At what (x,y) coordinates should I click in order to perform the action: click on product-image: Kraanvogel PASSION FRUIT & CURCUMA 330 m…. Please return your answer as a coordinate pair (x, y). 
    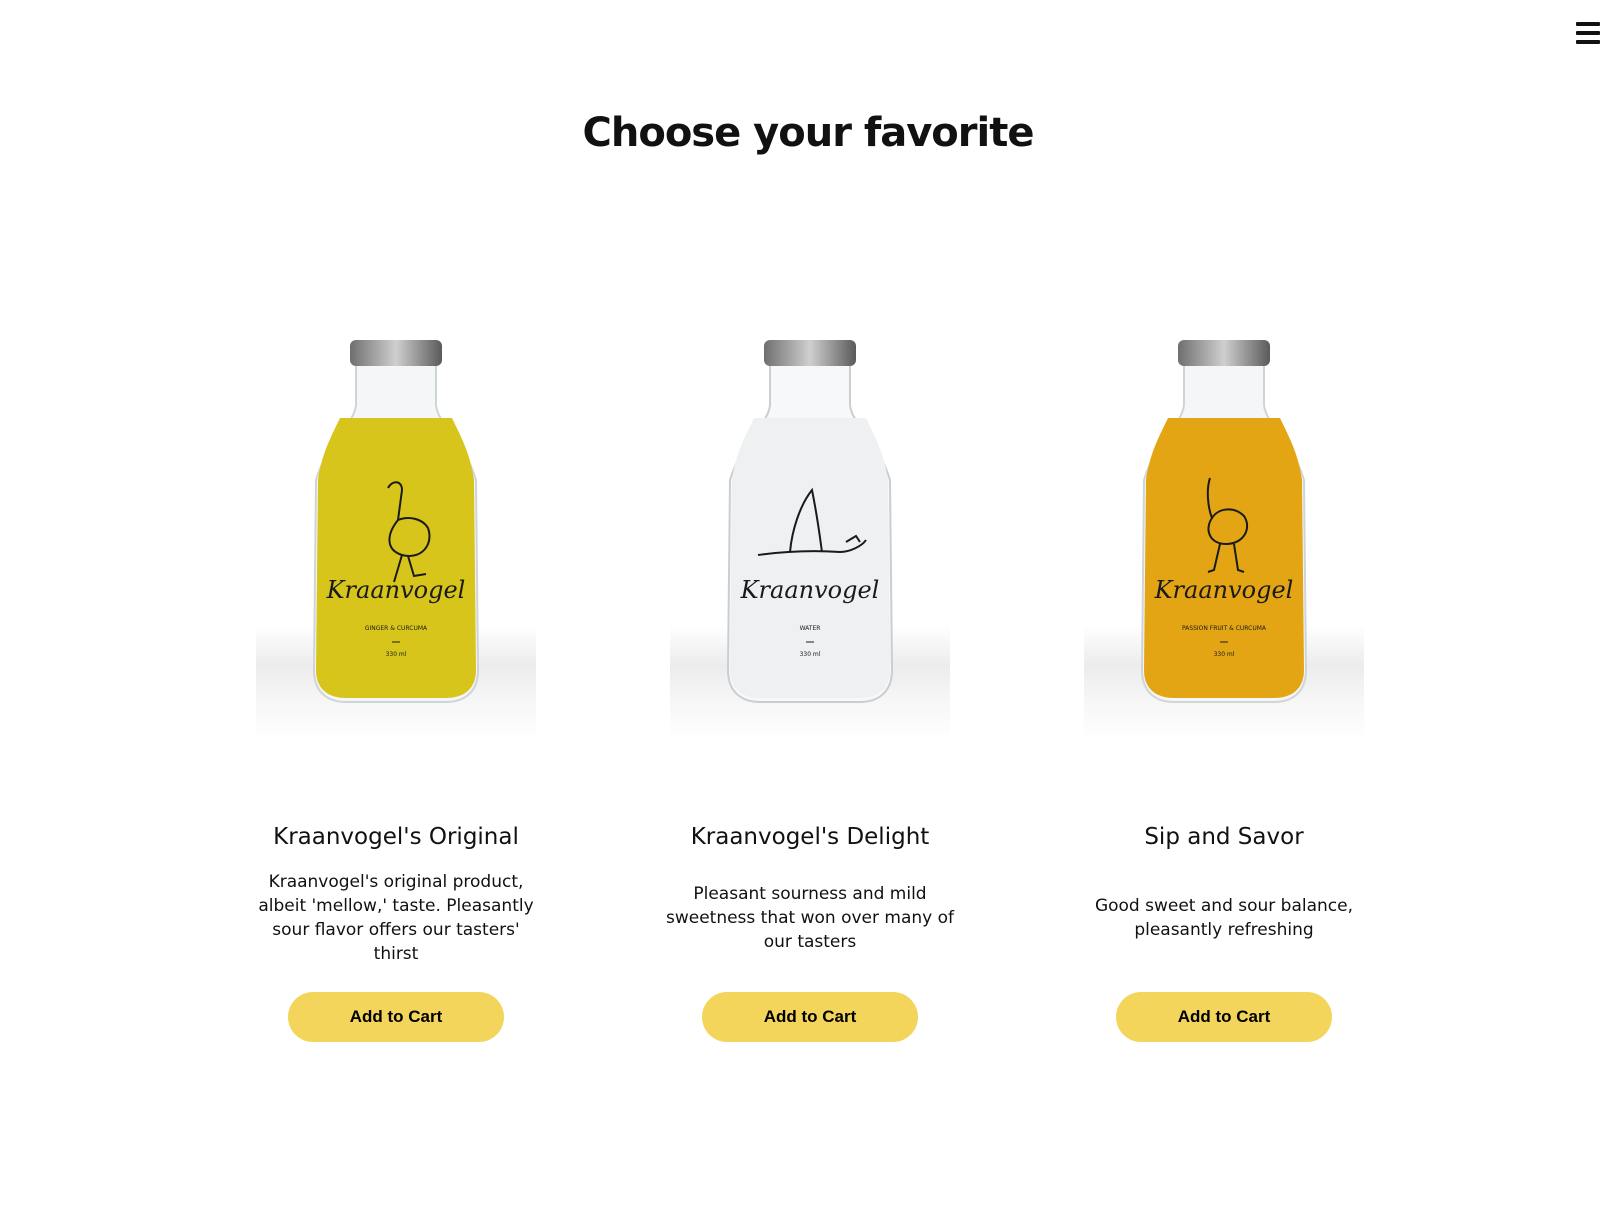
    Looking at the image, I should click on (1224, 535).